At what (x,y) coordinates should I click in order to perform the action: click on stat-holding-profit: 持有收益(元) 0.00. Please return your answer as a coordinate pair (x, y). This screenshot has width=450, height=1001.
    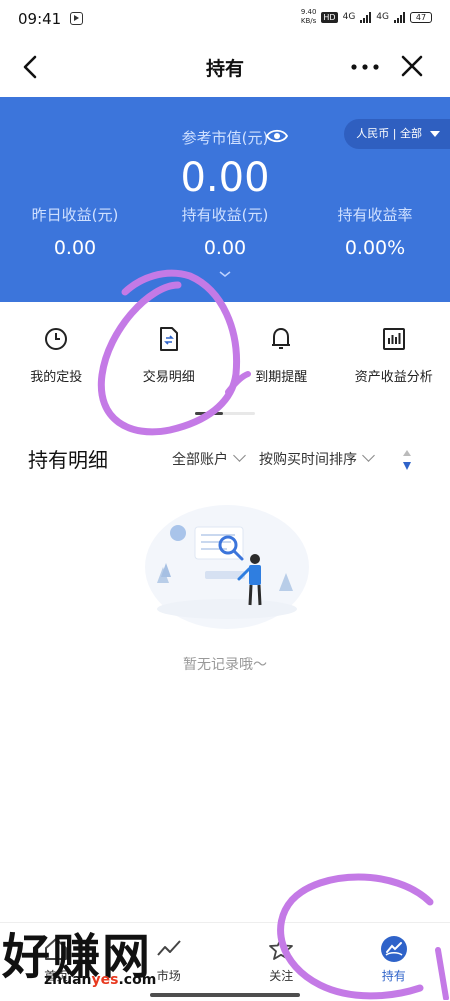
    Looking at the image, I should click on (225, 231).